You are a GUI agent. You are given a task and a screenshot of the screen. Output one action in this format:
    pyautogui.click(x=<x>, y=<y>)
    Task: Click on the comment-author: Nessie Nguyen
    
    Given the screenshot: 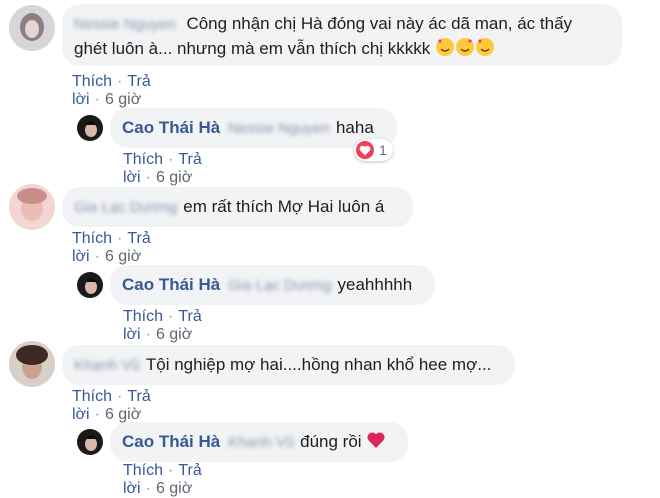 What is the action you would take?
    pyautogui.click(x=125, y=25)
    